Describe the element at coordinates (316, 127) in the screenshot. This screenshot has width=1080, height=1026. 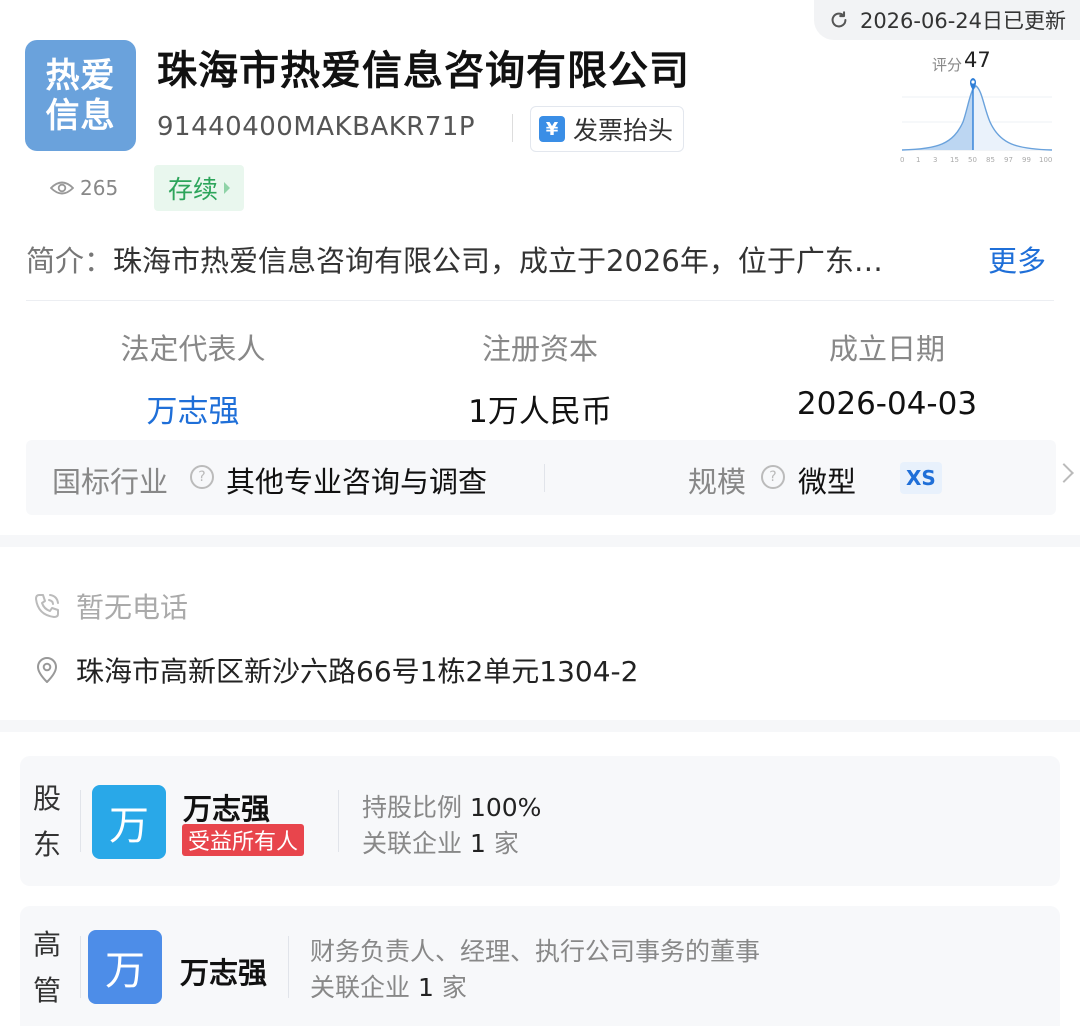
I see `credit-code: 91440400MAKBAKR71P` at that location.